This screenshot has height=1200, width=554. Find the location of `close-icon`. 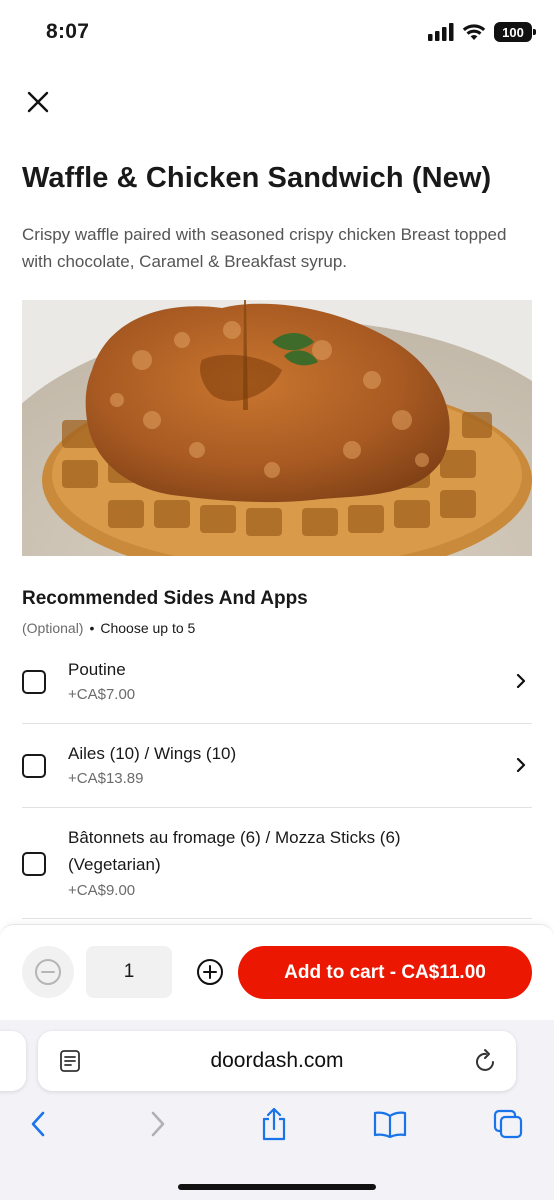

close-icon is located at coordinates (38, 102).